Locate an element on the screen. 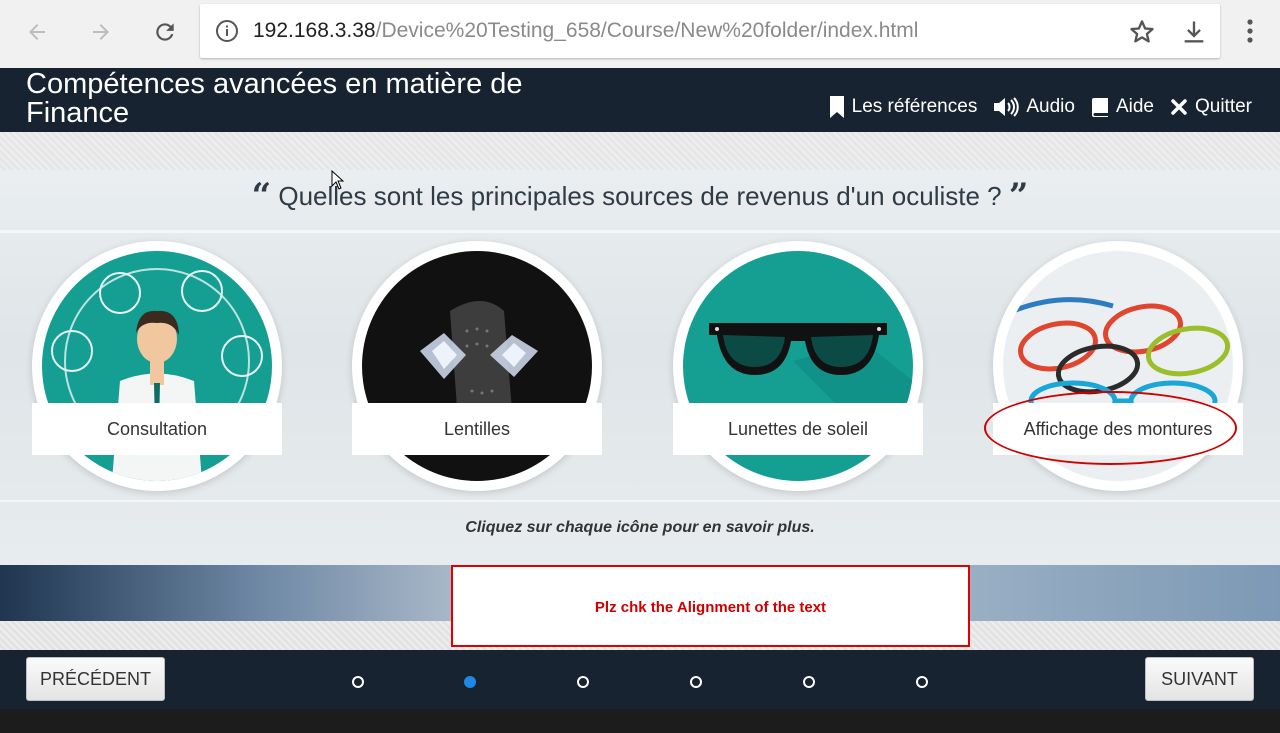  review-comment-text: Plz chk the Alignment of the text is located at coordinates (710, 607).